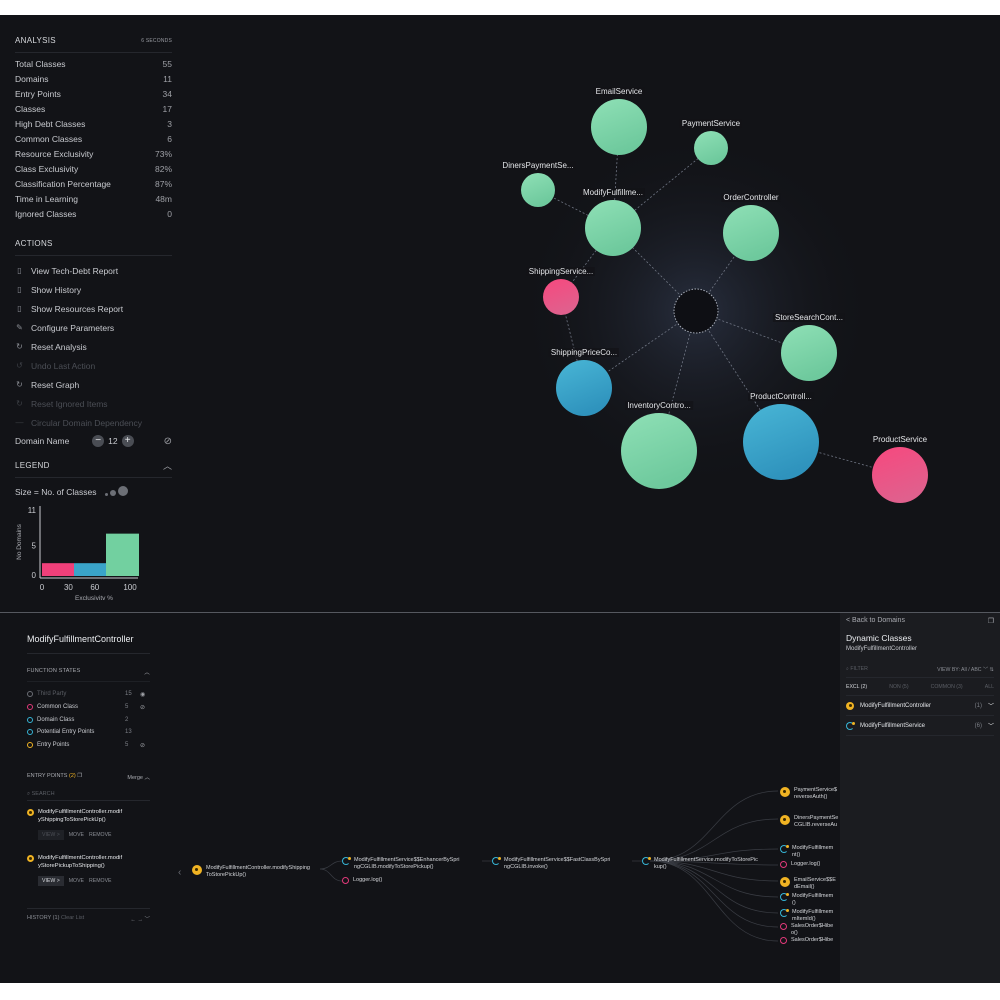  Describe the element at coordinates (88, 794) in the screenshot. I see `entry-points-search: ⌕ SEARCH` at that location.